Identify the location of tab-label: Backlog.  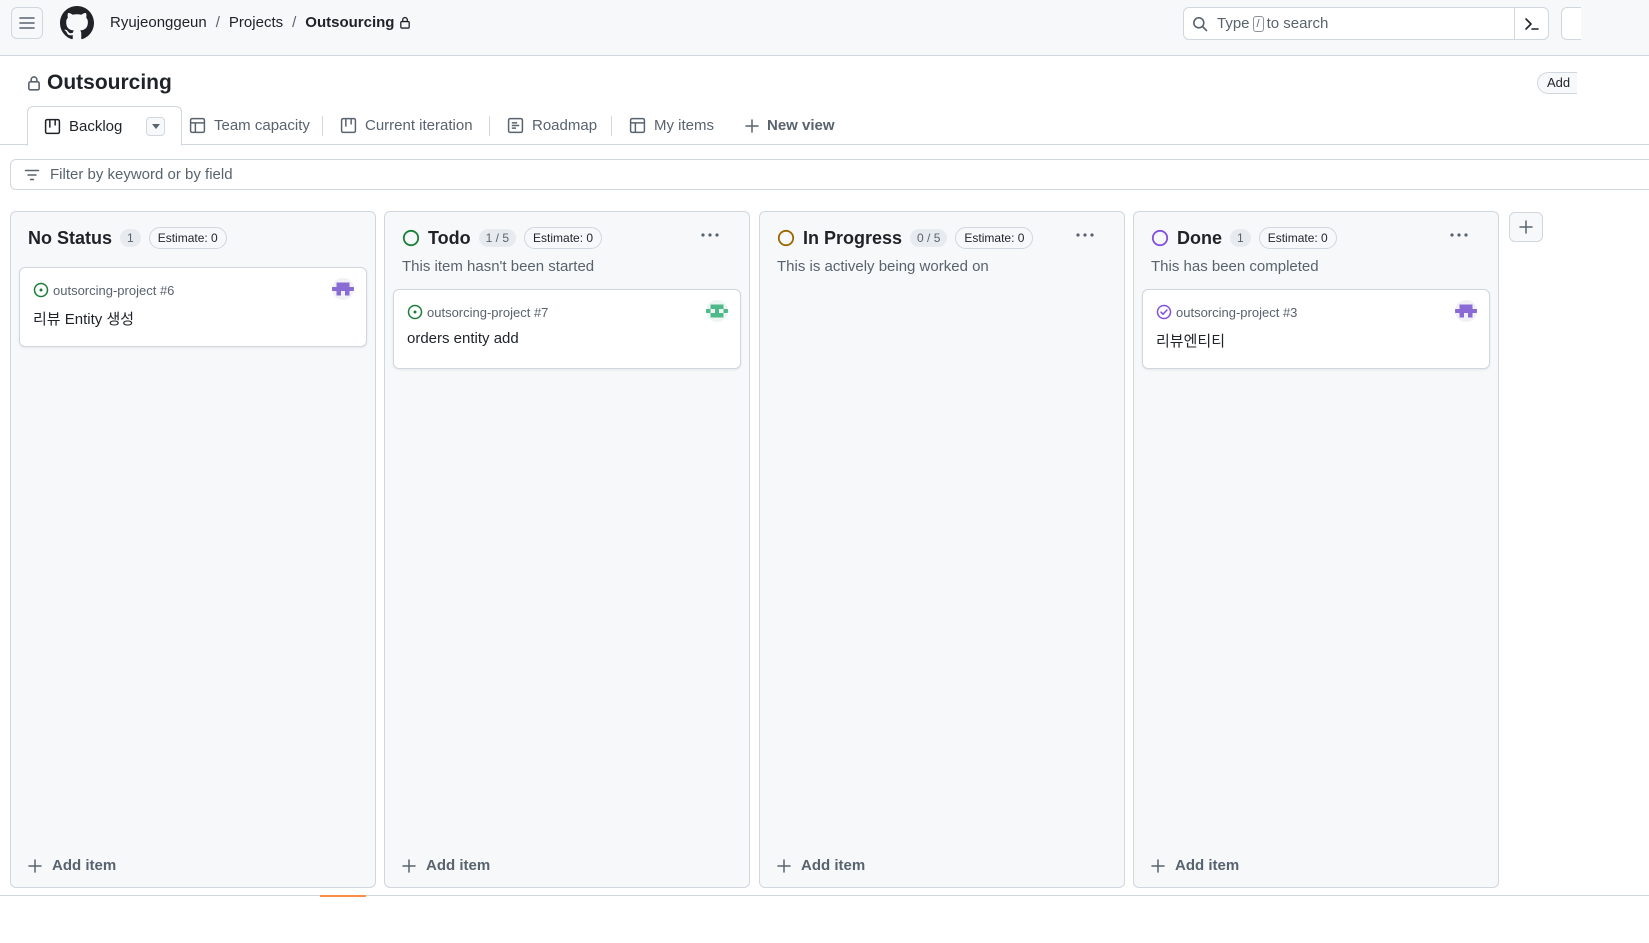
(96, 126).